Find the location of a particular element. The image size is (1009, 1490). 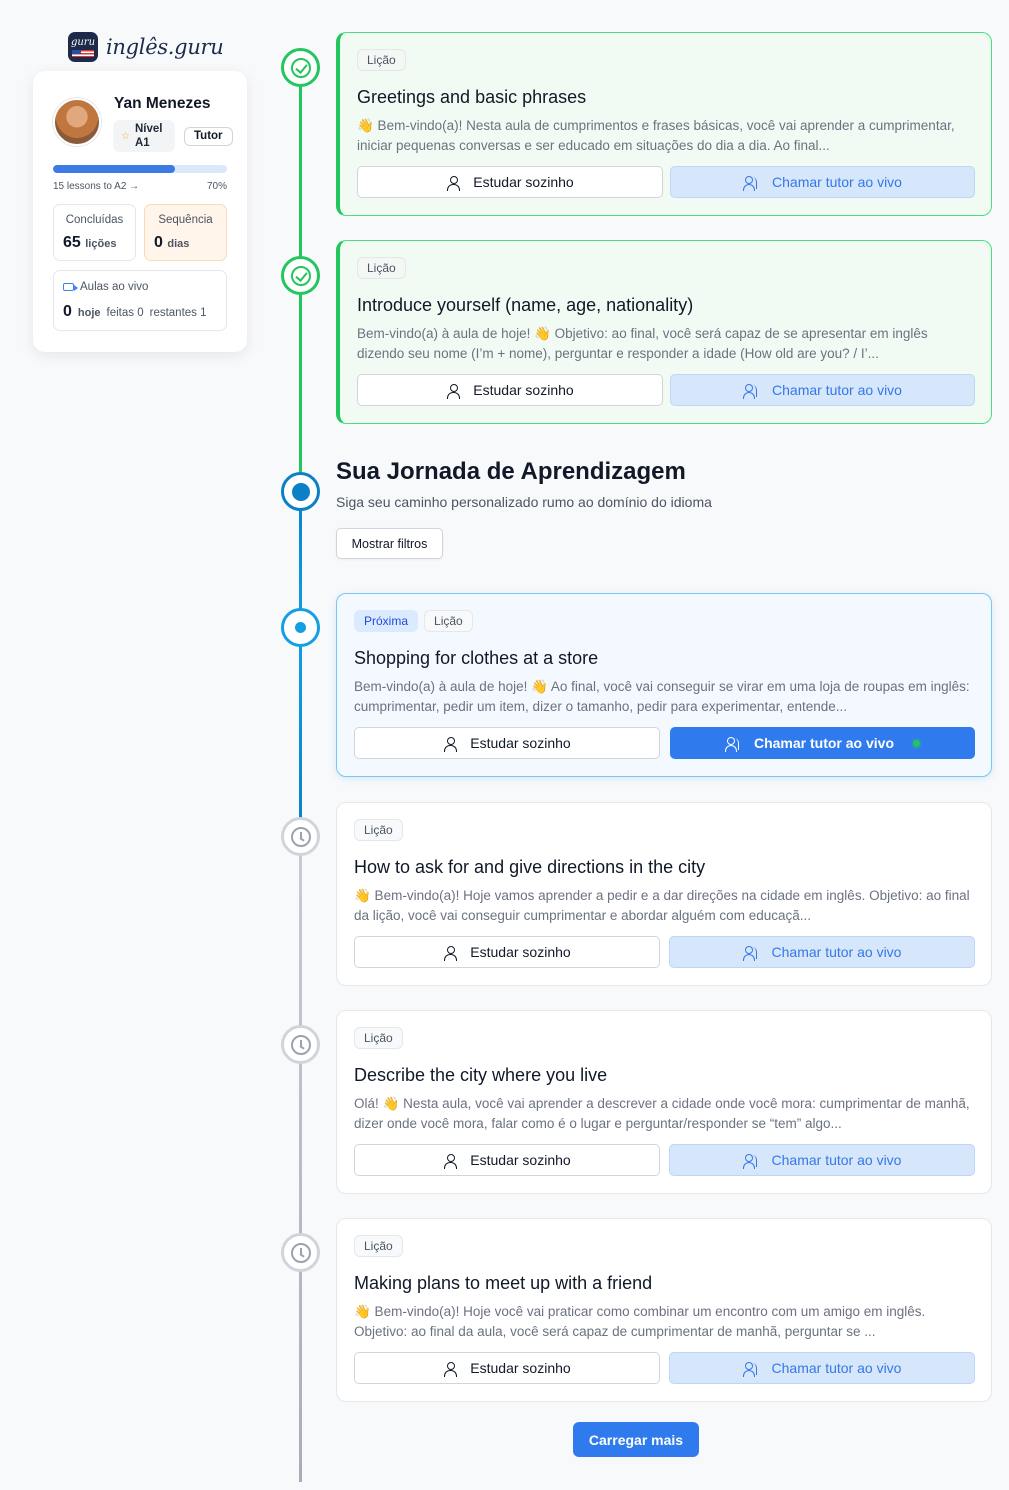

level-progress-bar is located at coordinates (140, 169).